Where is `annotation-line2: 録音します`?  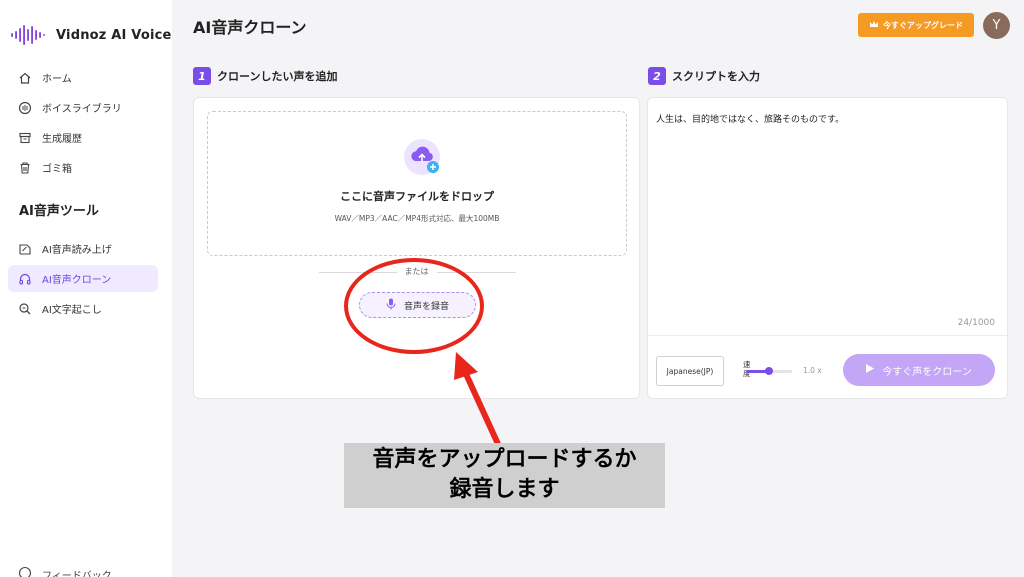
annotation-line2: 録音します is located at coordinates (504, 489).